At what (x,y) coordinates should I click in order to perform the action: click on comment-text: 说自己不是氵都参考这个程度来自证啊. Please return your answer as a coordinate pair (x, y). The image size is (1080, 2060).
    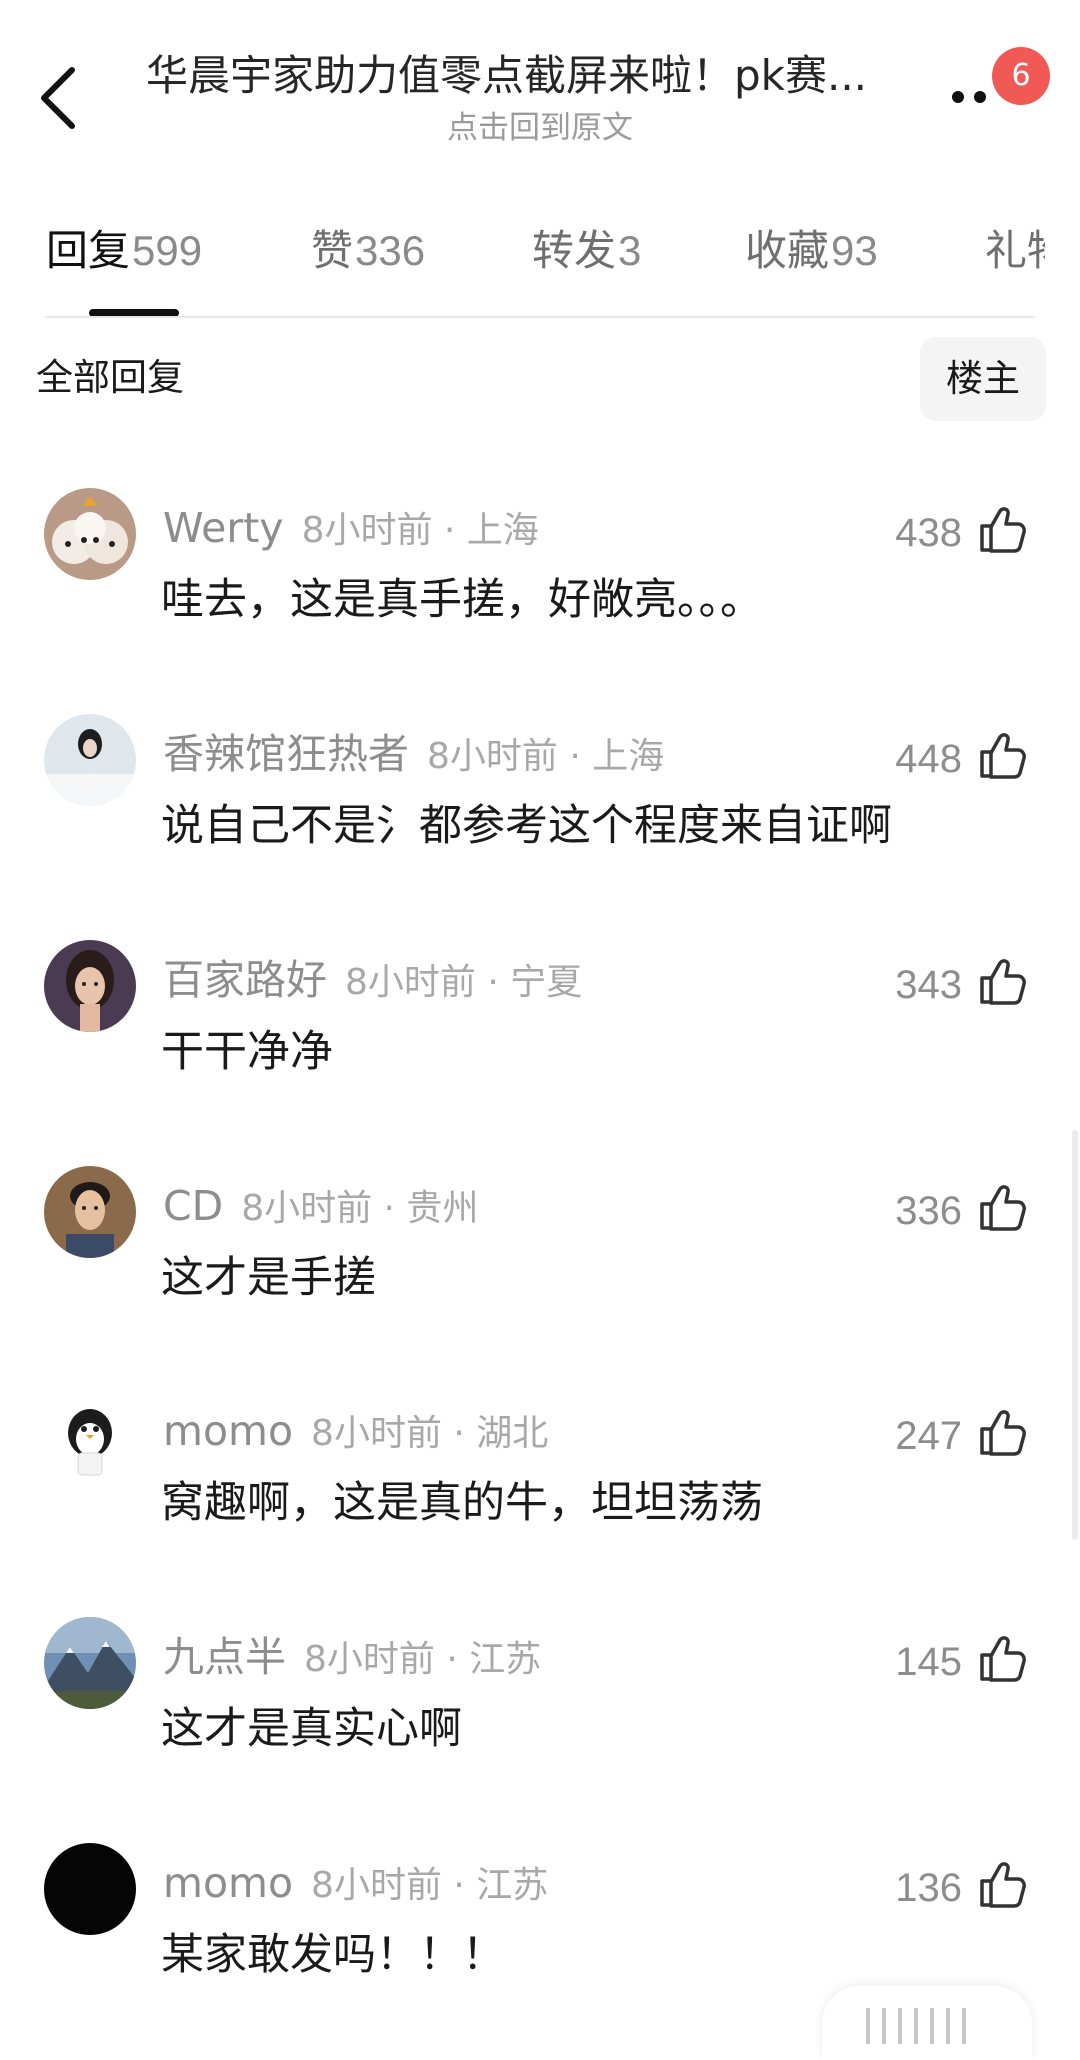
    Looking at the image, I should click on (526, 826).